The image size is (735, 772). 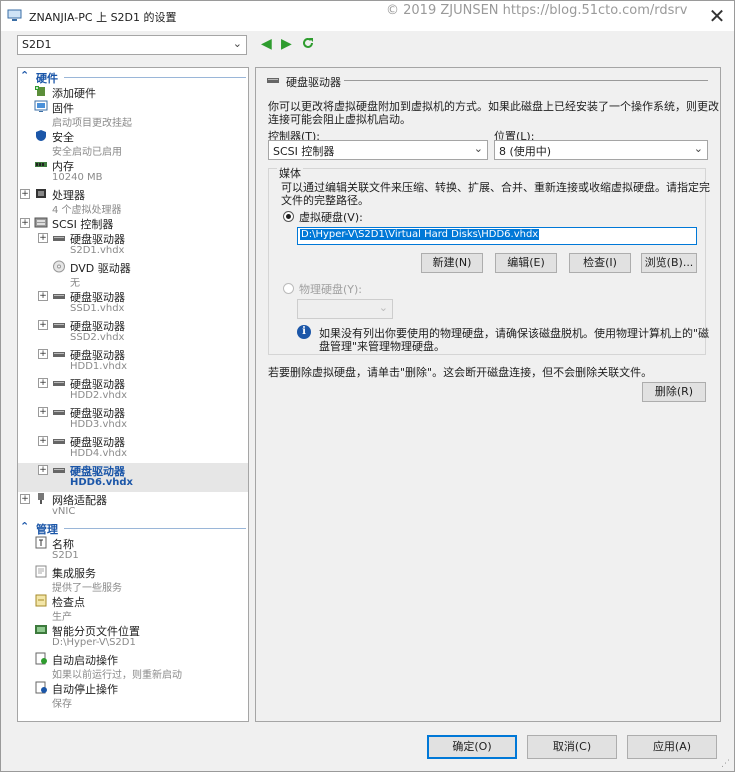 I want to click on physical-hard-disk-radio, so click(x=288, y=288).